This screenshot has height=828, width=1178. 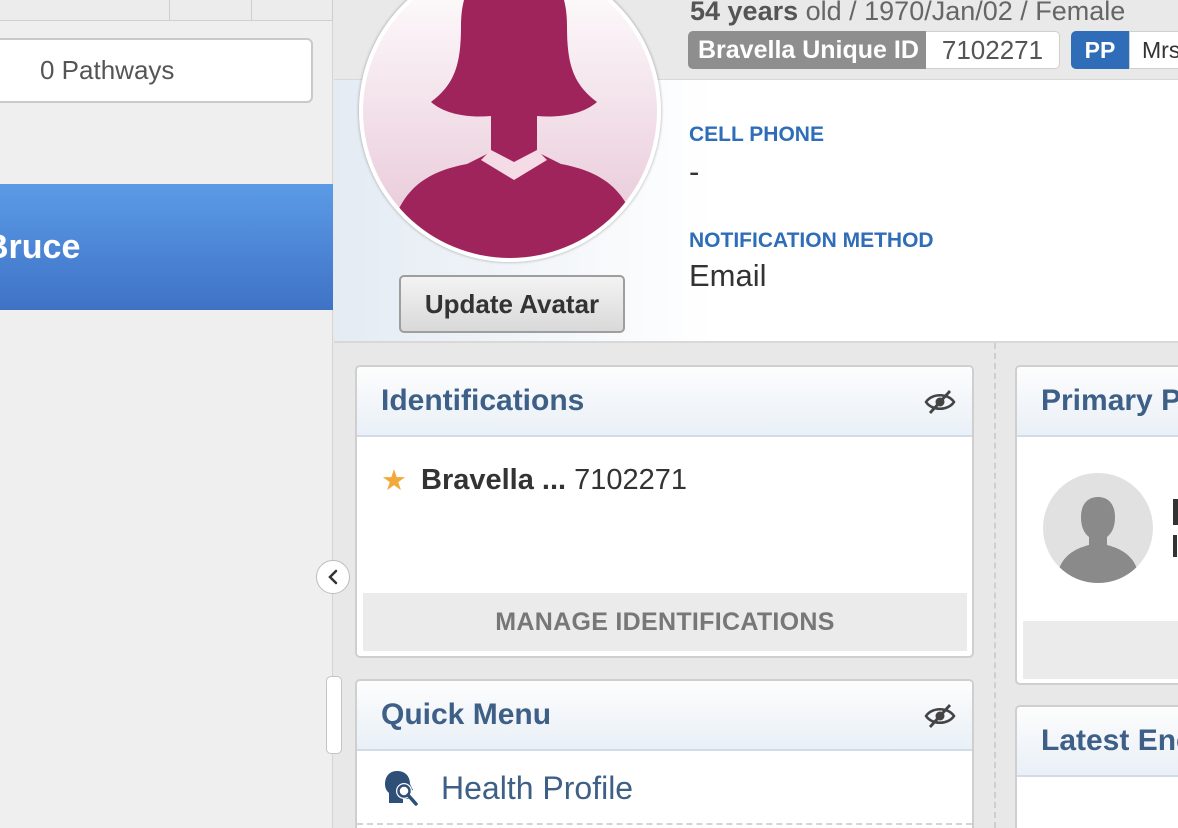 I want to click on primary-provider-card: Primary Pr, so click(x=1096, y=525).